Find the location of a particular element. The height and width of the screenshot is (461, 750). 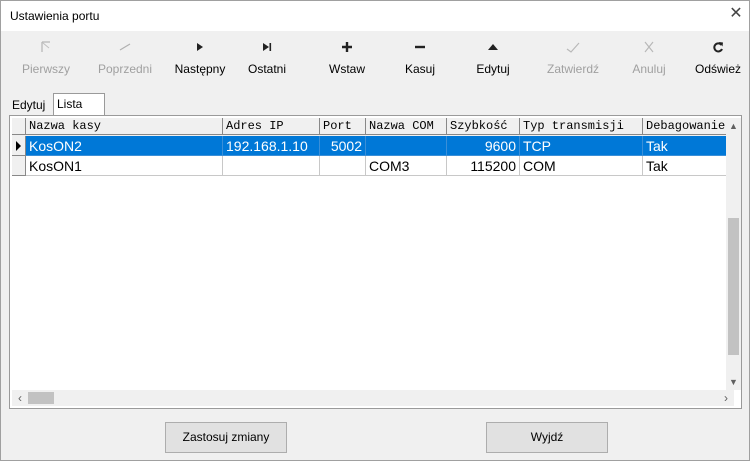

first-record-icon is located at coordinates (46, 48).